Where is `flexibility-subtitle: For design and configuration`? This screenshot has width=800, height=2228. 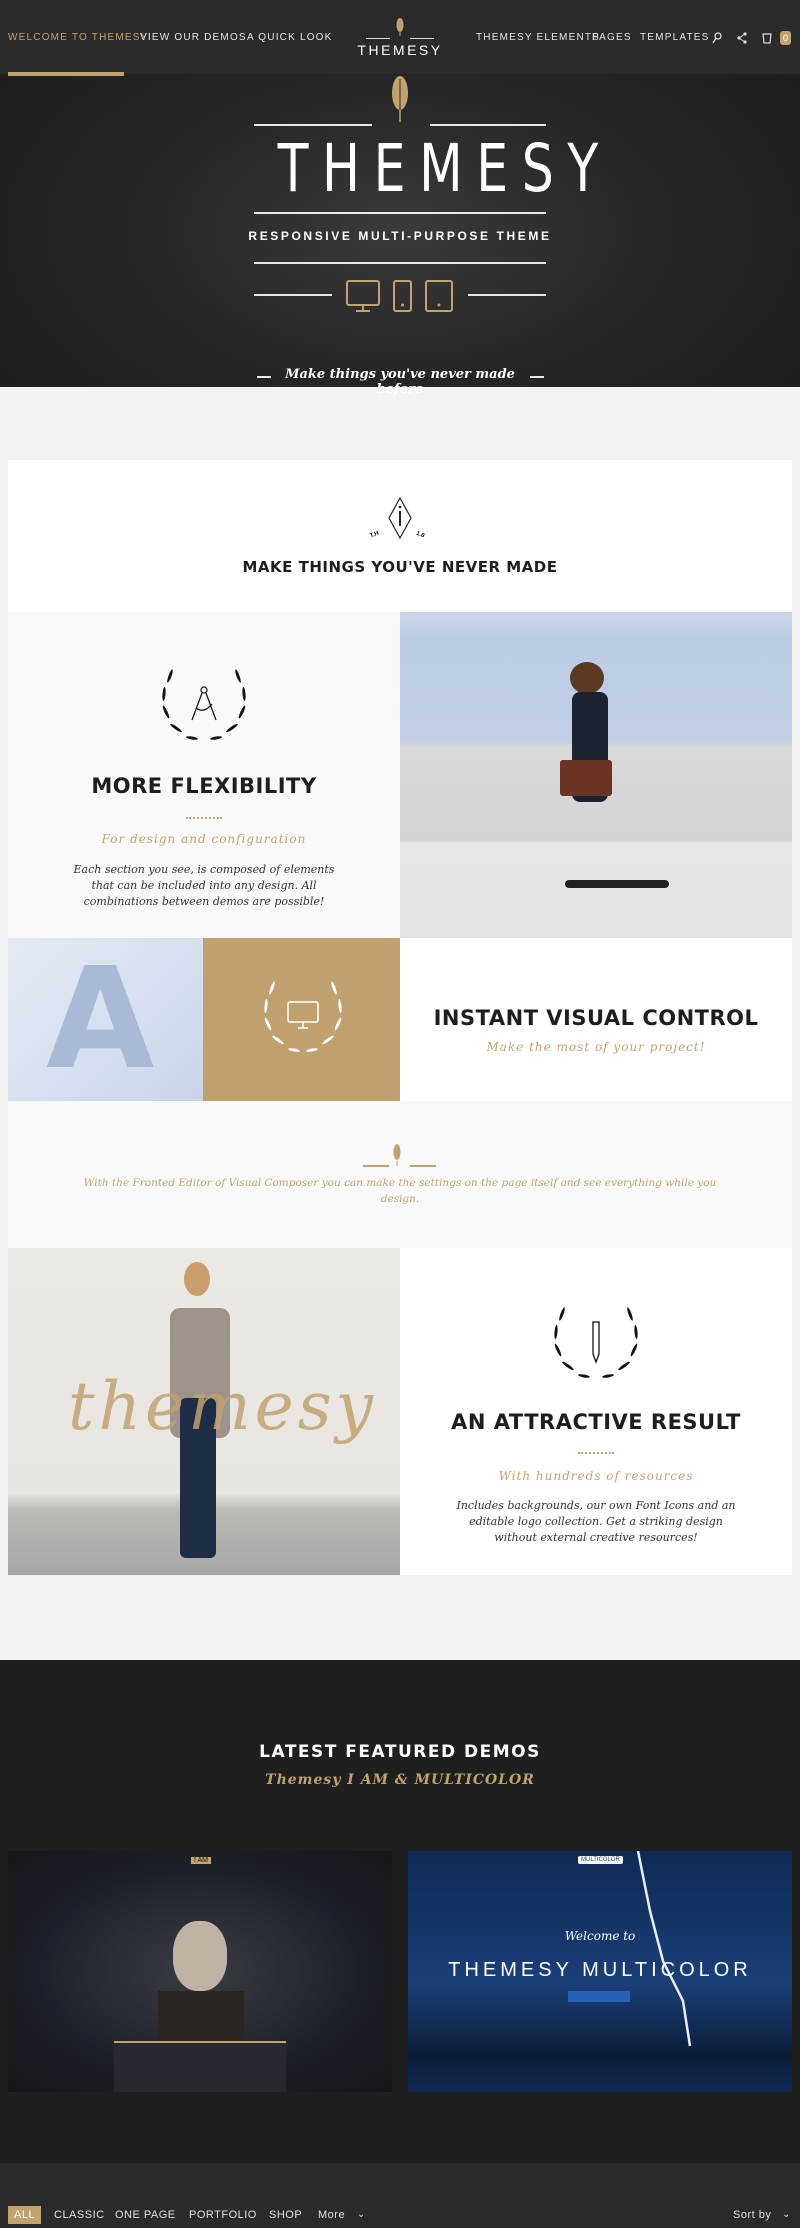 flexibility-subtitle: For design and configuration is located at coordinates (204, 839).